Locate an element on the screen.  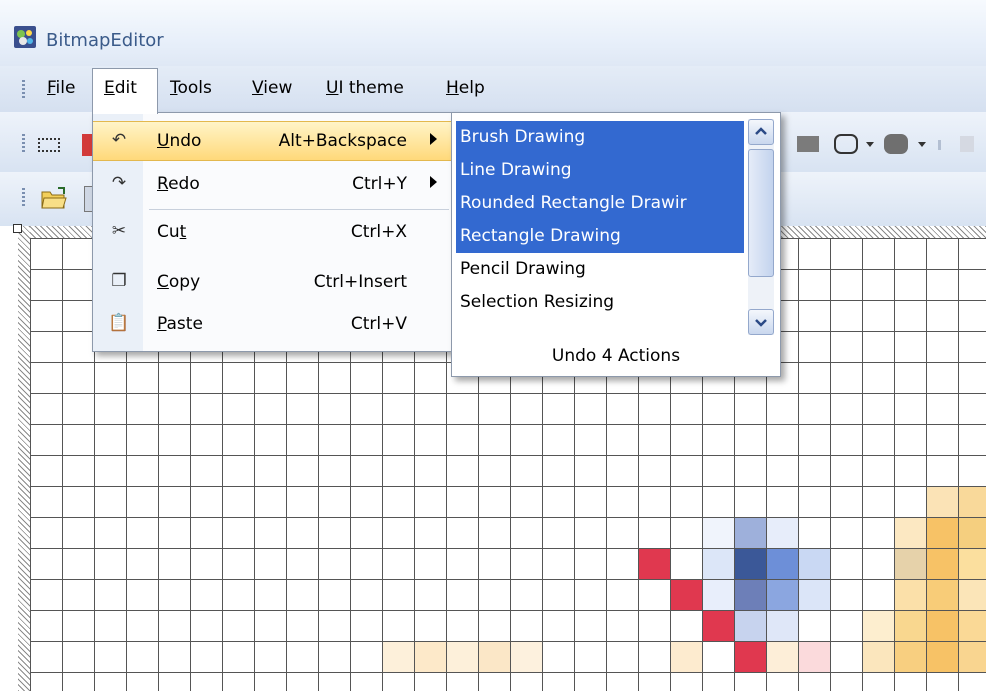
menu-item-shortcut: Ctrl+Y is located at coordinates (379, 184).